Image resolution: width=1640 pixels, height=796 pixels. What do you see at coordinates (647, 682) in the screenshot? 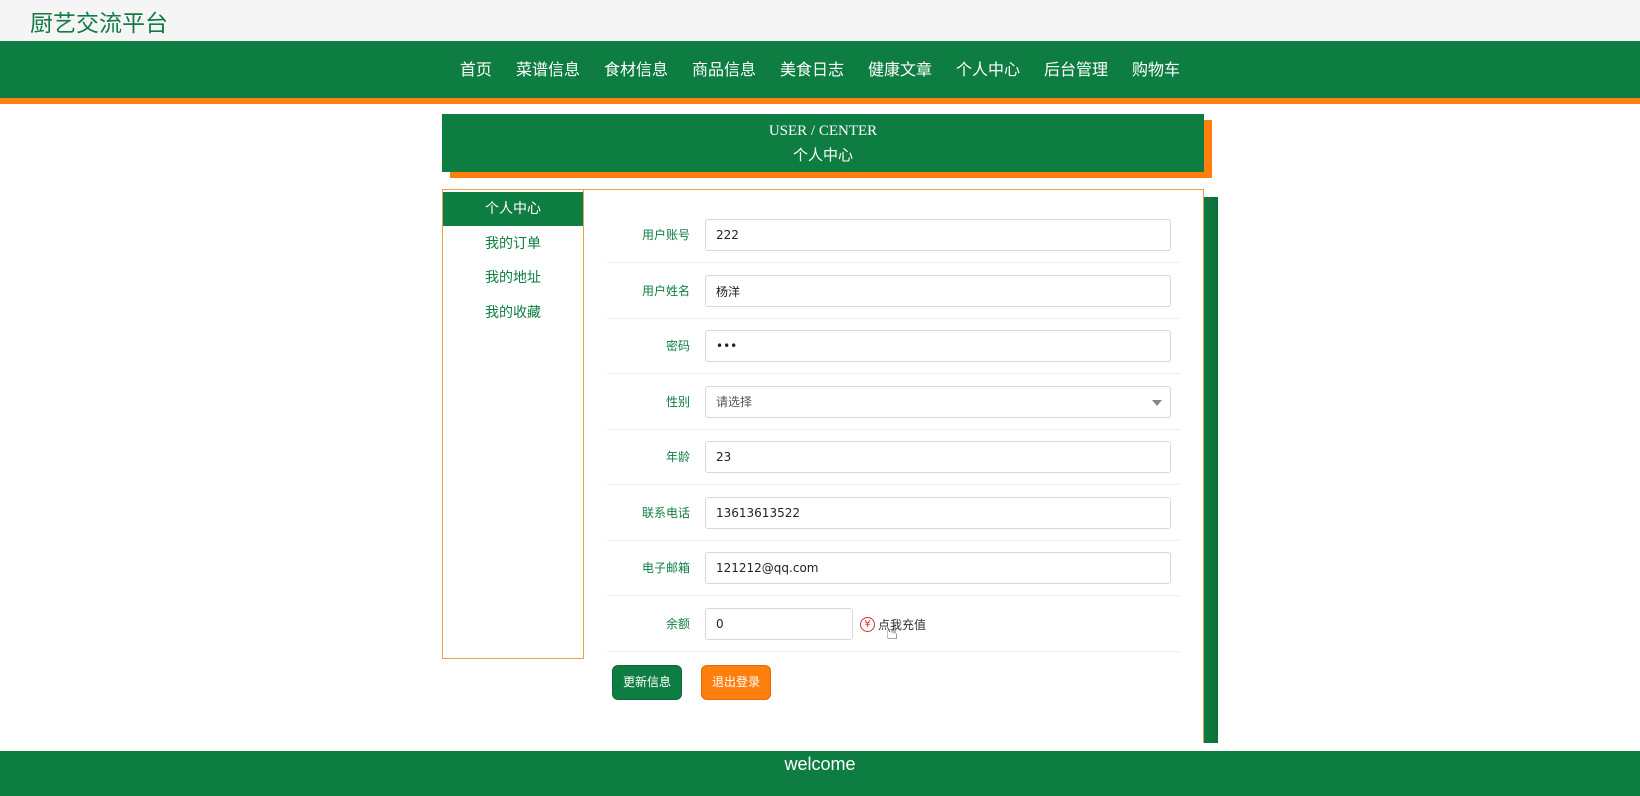
I see `update-info-button: 更新信息` at bounding box center [647, 682].